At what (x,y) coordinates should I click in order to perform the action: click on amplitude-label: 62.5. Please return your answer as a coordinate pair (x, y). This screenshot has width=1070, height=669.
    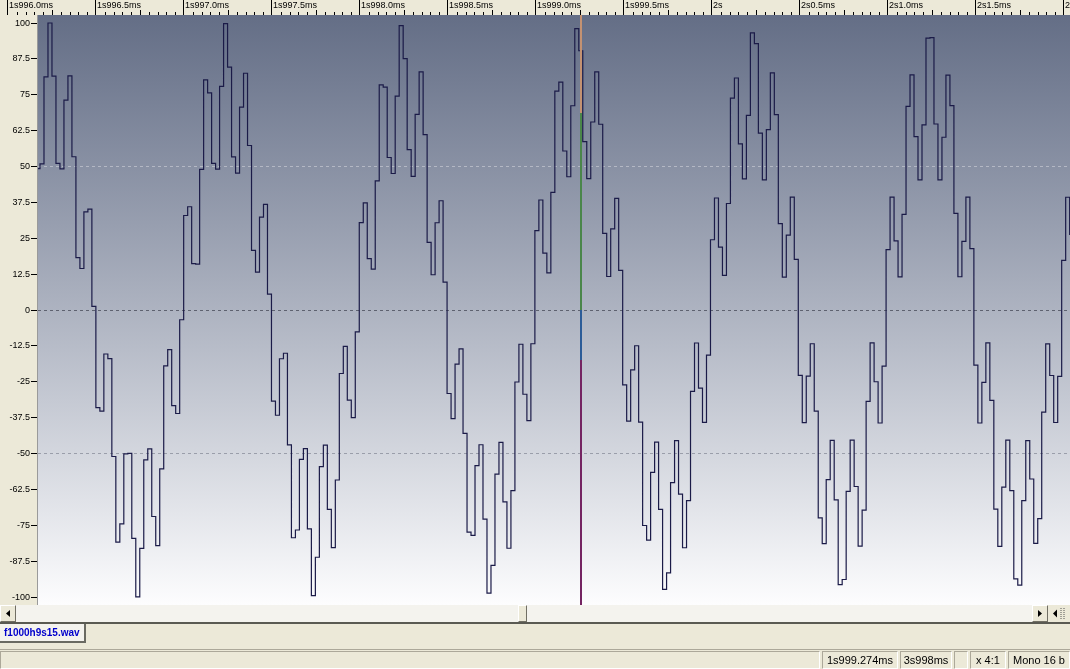
    Looking at the image, I should click on (21, 131).